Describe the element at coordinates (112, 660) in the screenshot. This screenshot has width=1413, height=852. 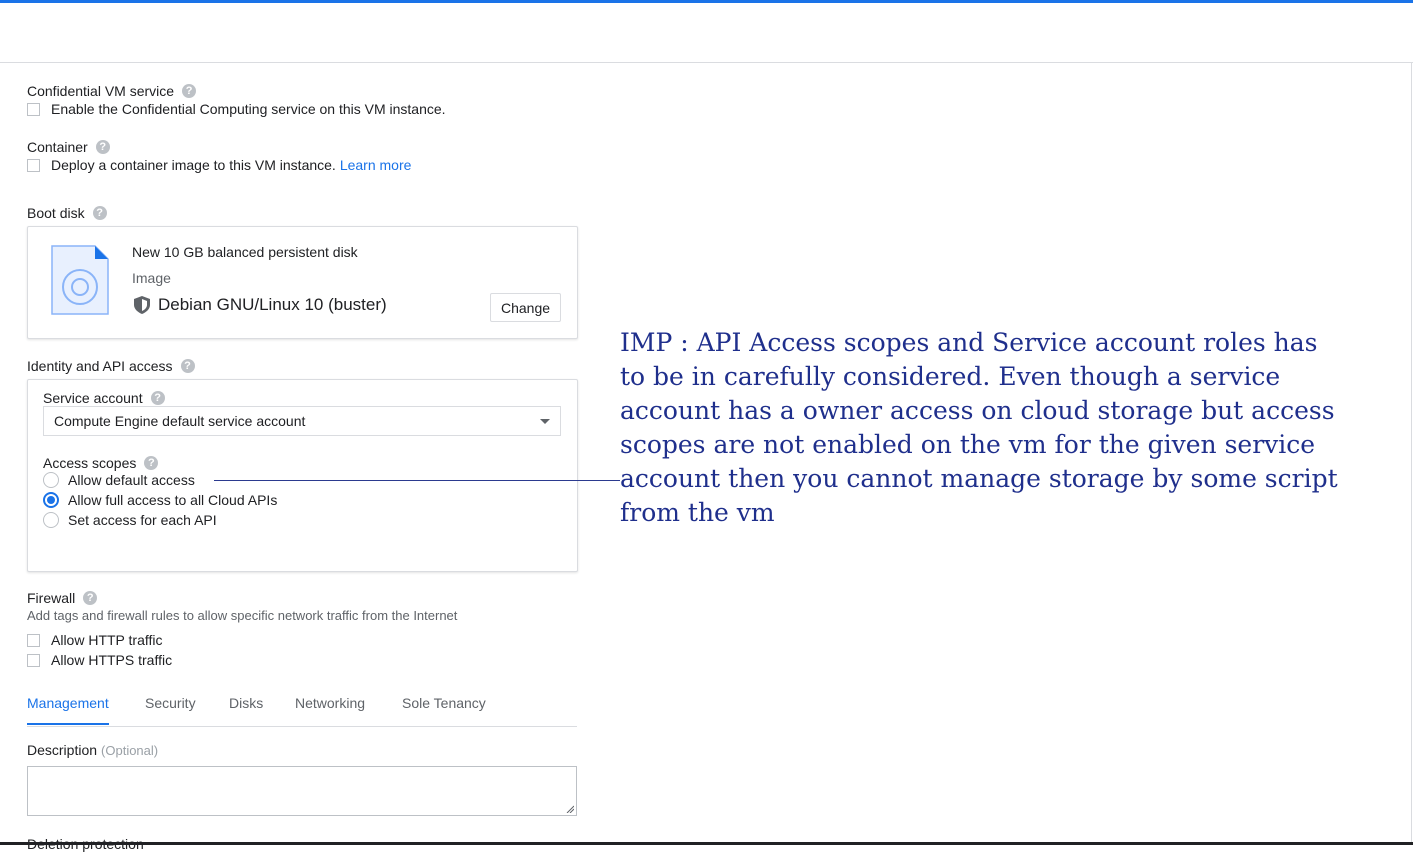
I see `allow-https-label: Allow HTTPS traffic` at that location.